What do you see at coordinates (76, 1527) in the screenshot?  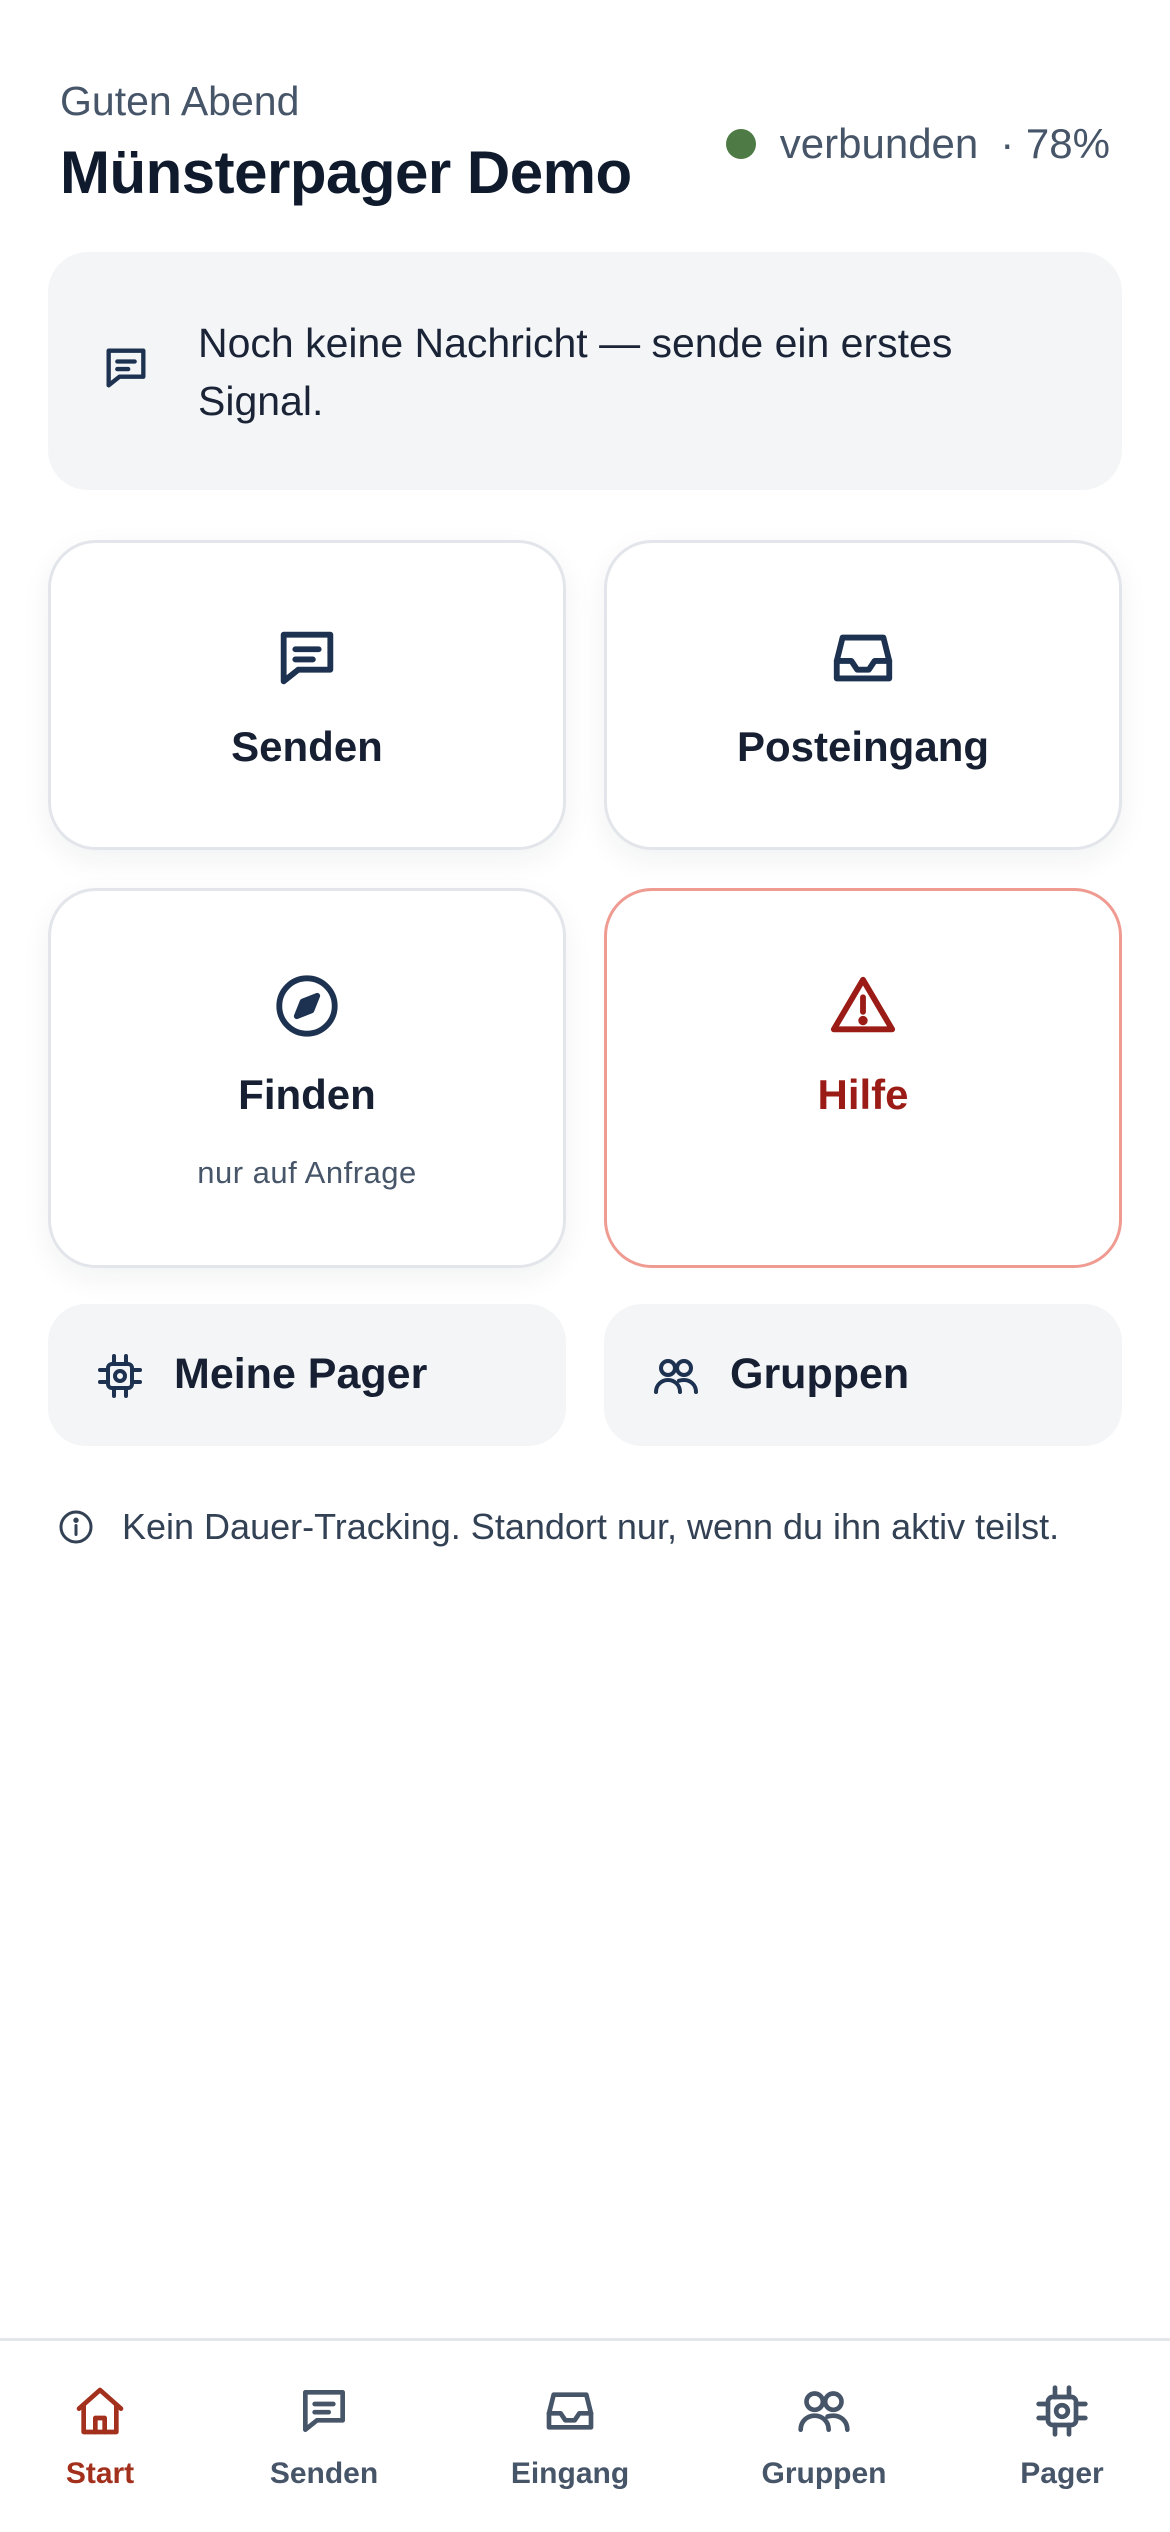 I see `info-icon` at bounding box center [76, 1527].